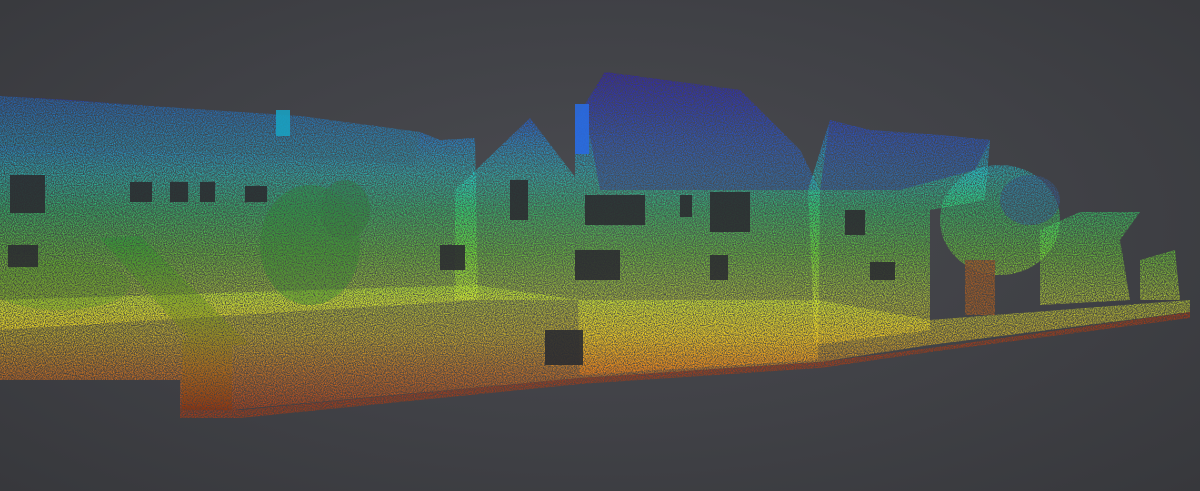  I want to click on far-right-structures, so click(1110, 258).